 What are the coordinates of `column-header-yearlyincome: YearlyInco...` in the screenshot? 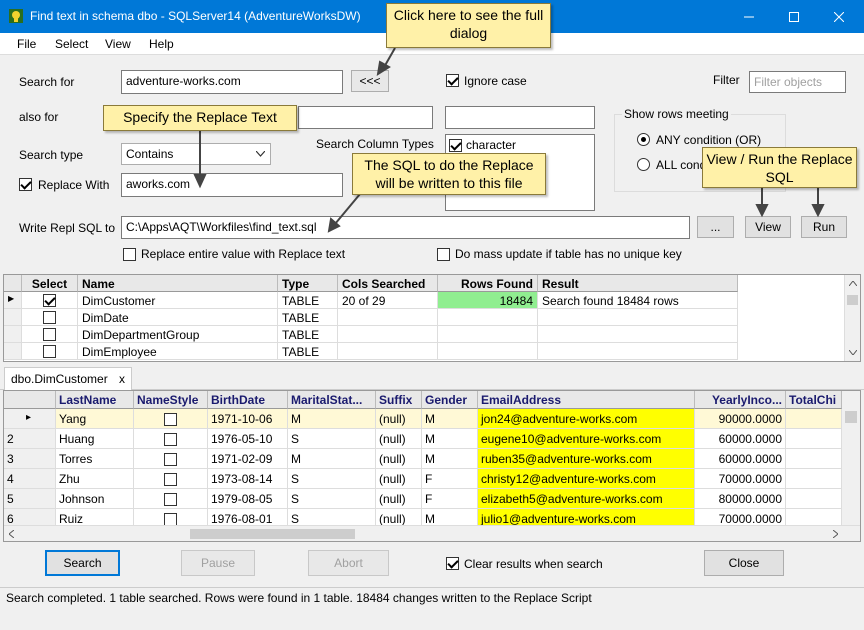 It's located at (740, 400).